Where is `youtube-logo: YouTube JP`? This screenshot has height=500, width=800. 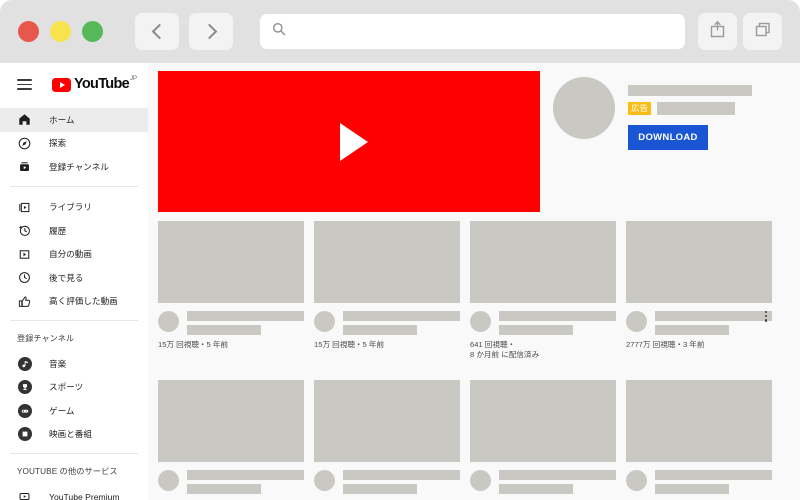 youtube-logo: YouTube JP is located at coordinates (94, 84).